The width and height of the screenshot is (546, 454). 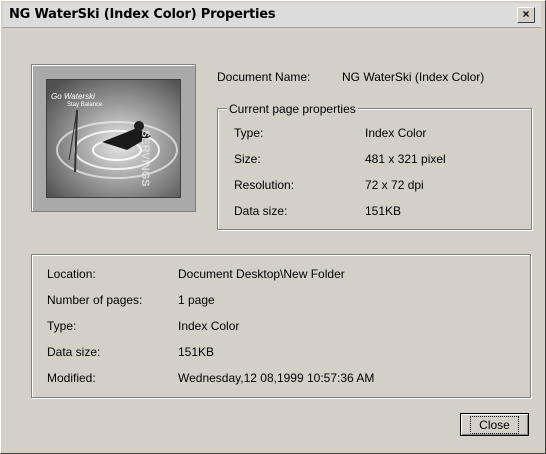 I want to click on page-size-label: Size:, so click(x=247, y=159).